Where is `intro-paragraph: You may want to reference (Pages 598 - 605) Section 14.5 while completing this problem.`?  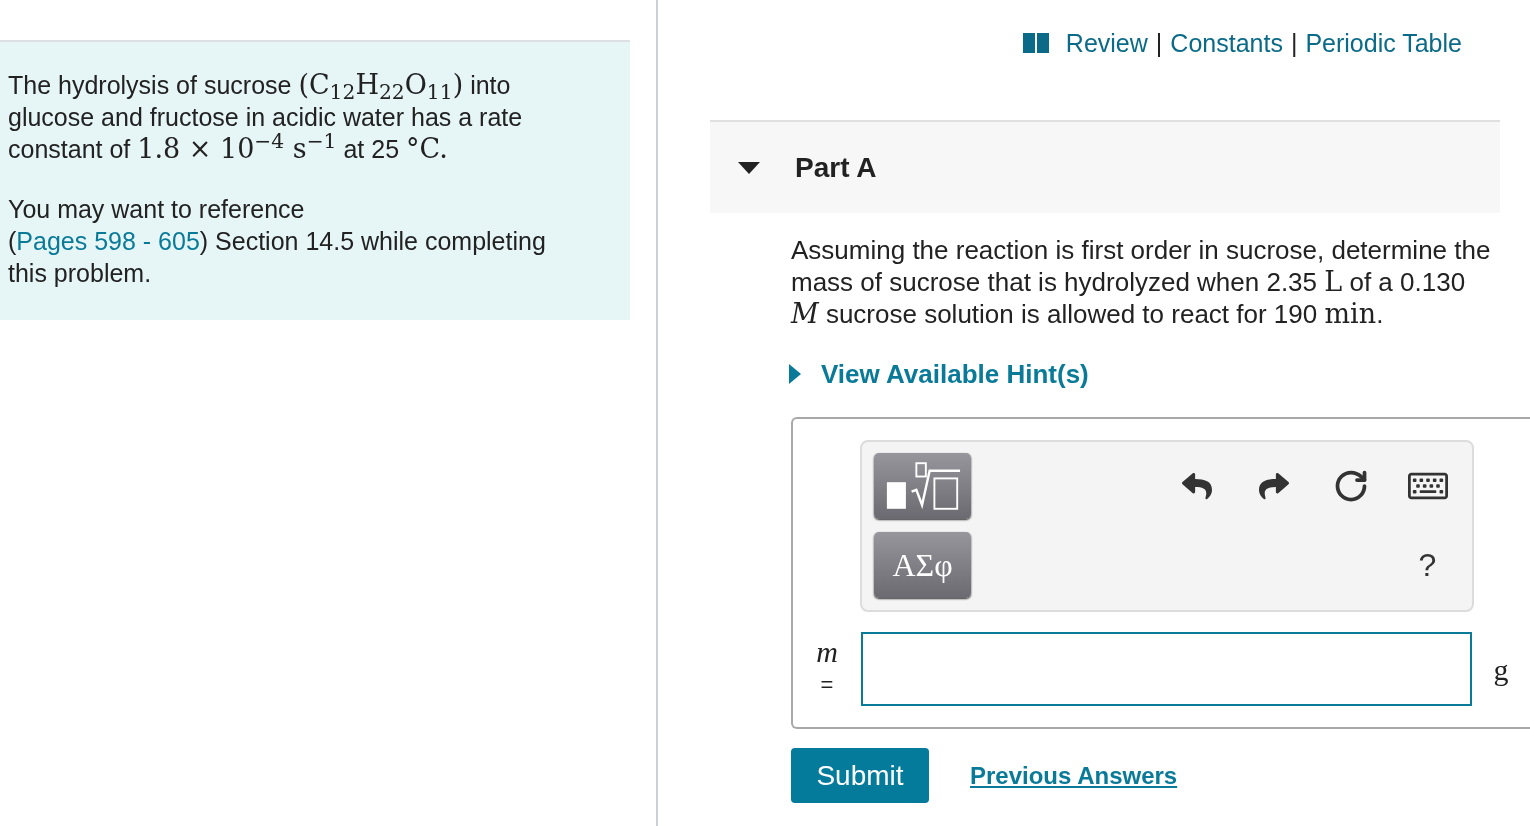
intro-paragraph: You may want to reference (Pages 598 - 605) Section 14.5 while completing this problem. is located at coordinates (277, 241).